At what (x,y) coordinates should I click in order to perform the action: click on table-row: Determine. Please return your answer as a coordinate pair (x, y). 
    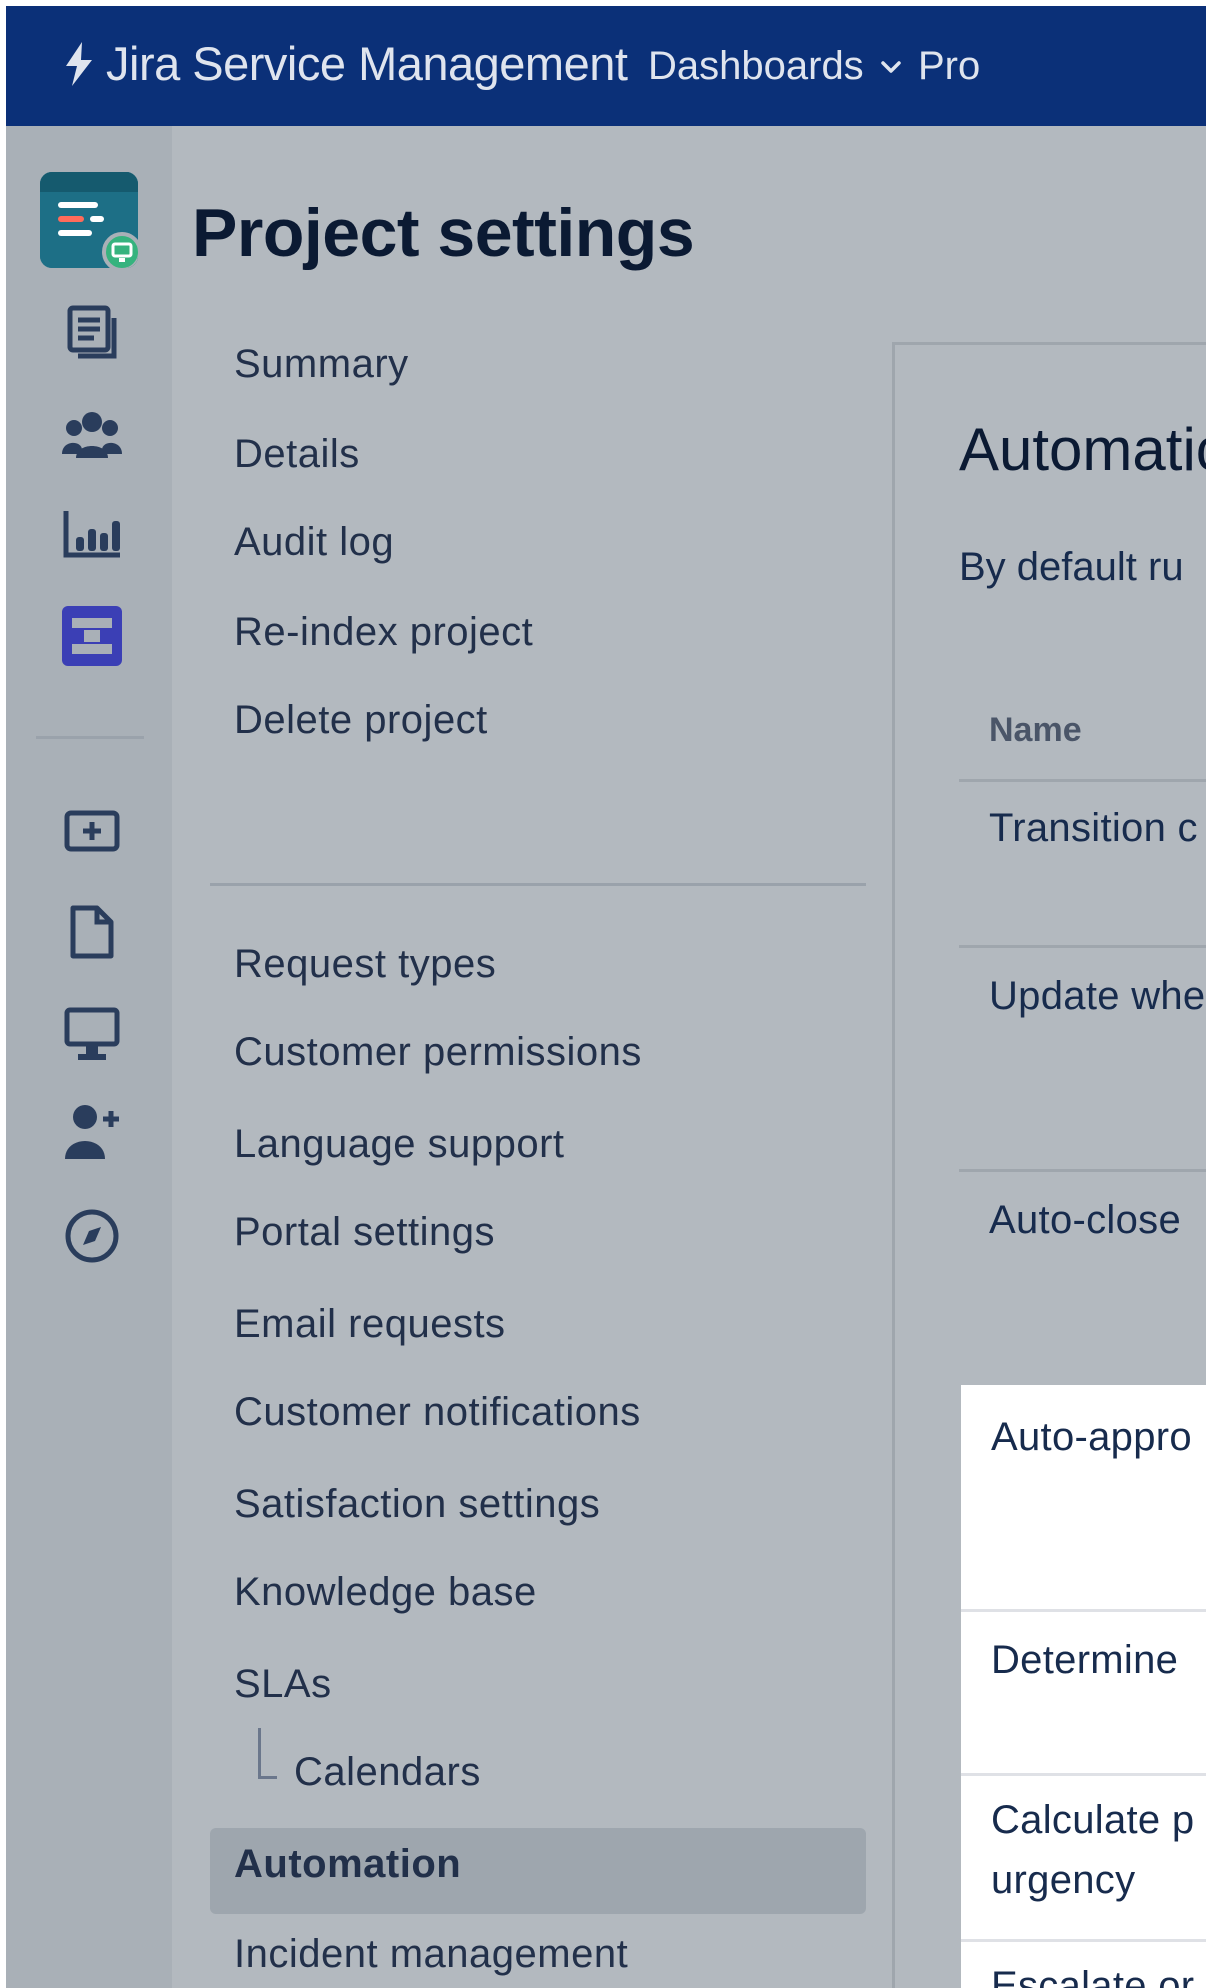
    Looking at the image, I should click on (1083, 1690).